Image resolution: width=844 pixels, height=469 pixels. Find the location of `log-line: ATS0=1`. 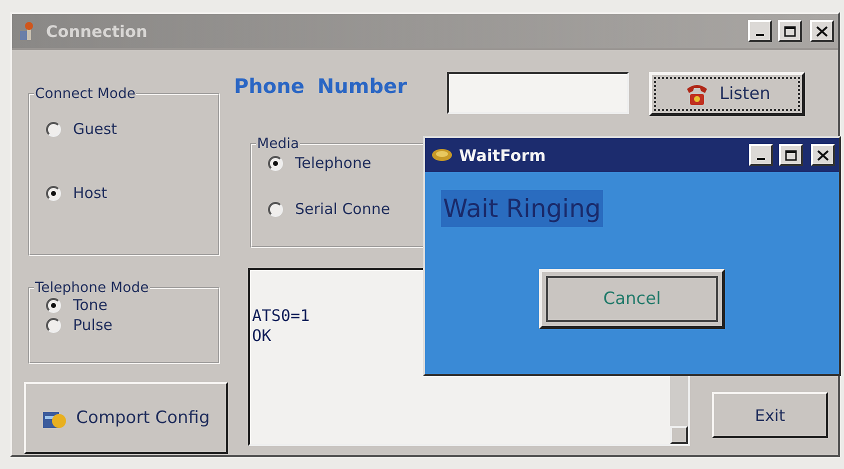

log-line: ATS0=1 is located at coordinates (281, 316).